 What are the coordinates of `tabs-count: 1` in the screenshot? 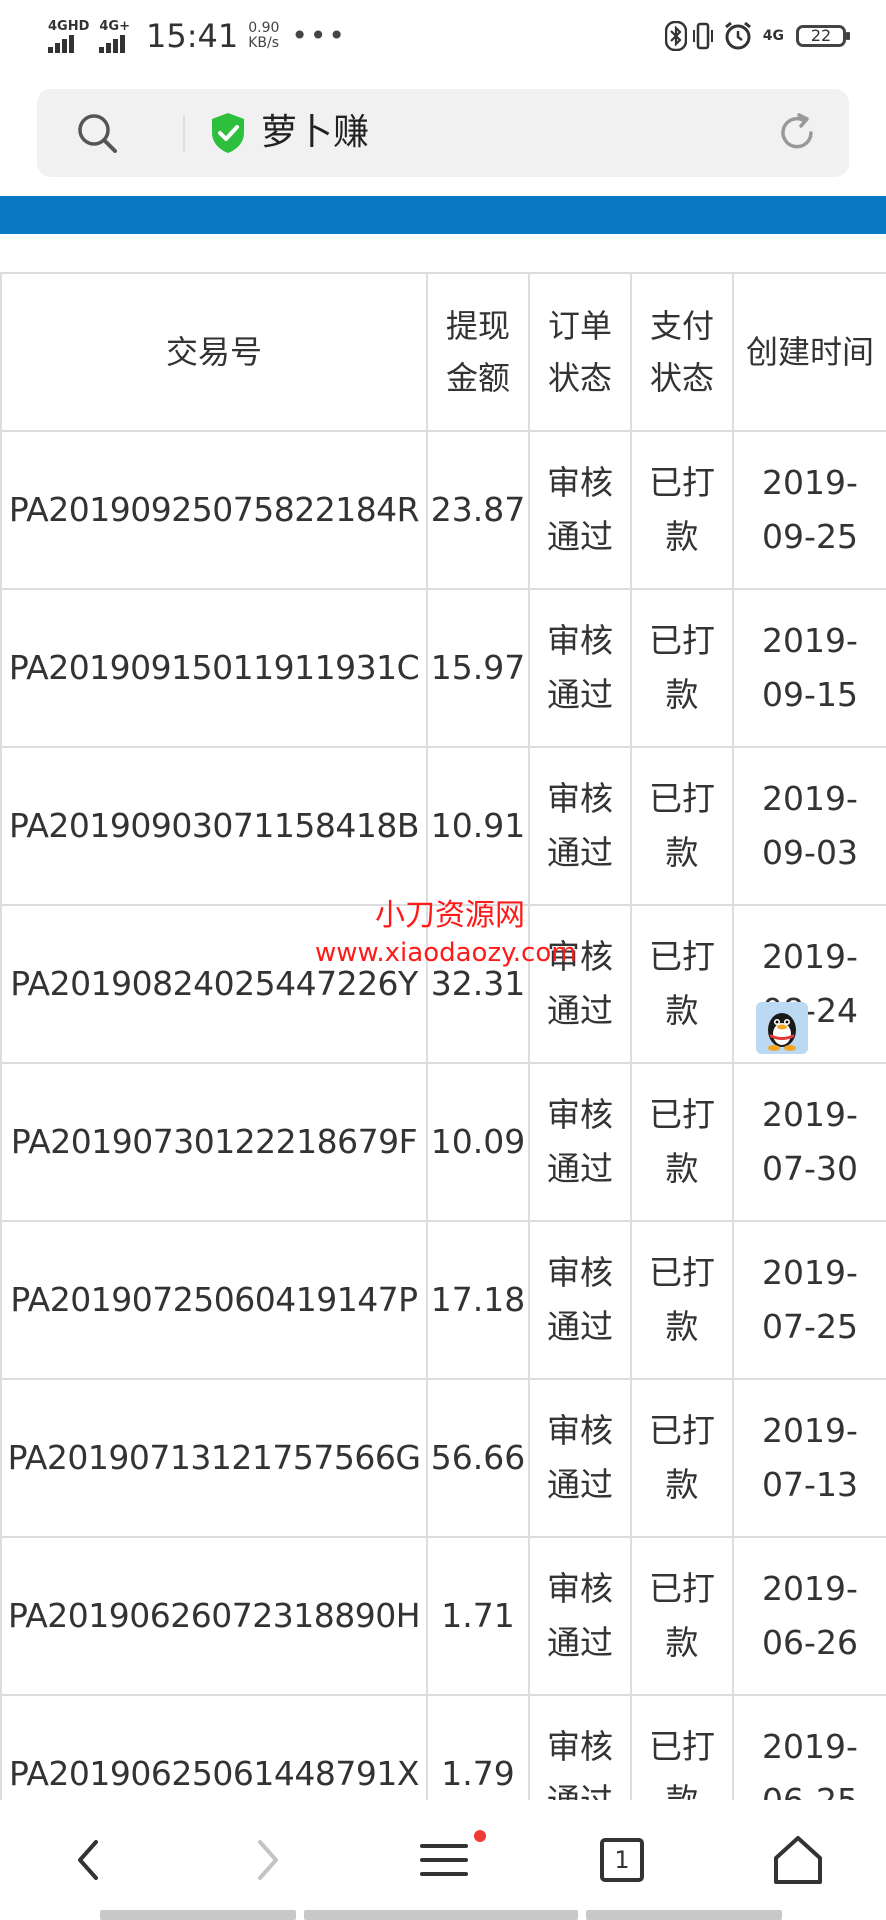 It's located at (622, 1860).